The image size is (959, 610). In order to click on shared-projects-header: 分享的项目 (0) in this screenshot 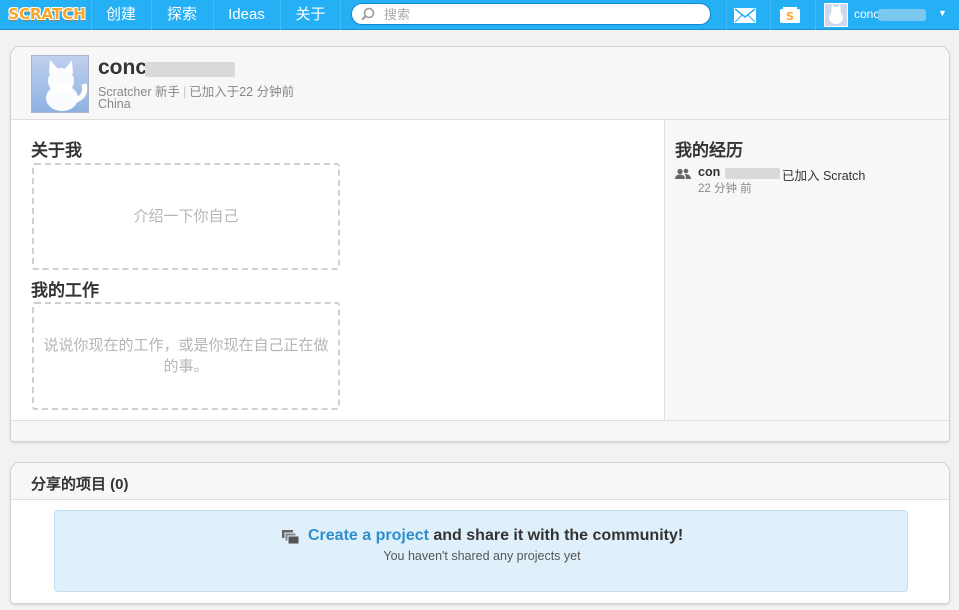, I will do `click(480, 481)`.